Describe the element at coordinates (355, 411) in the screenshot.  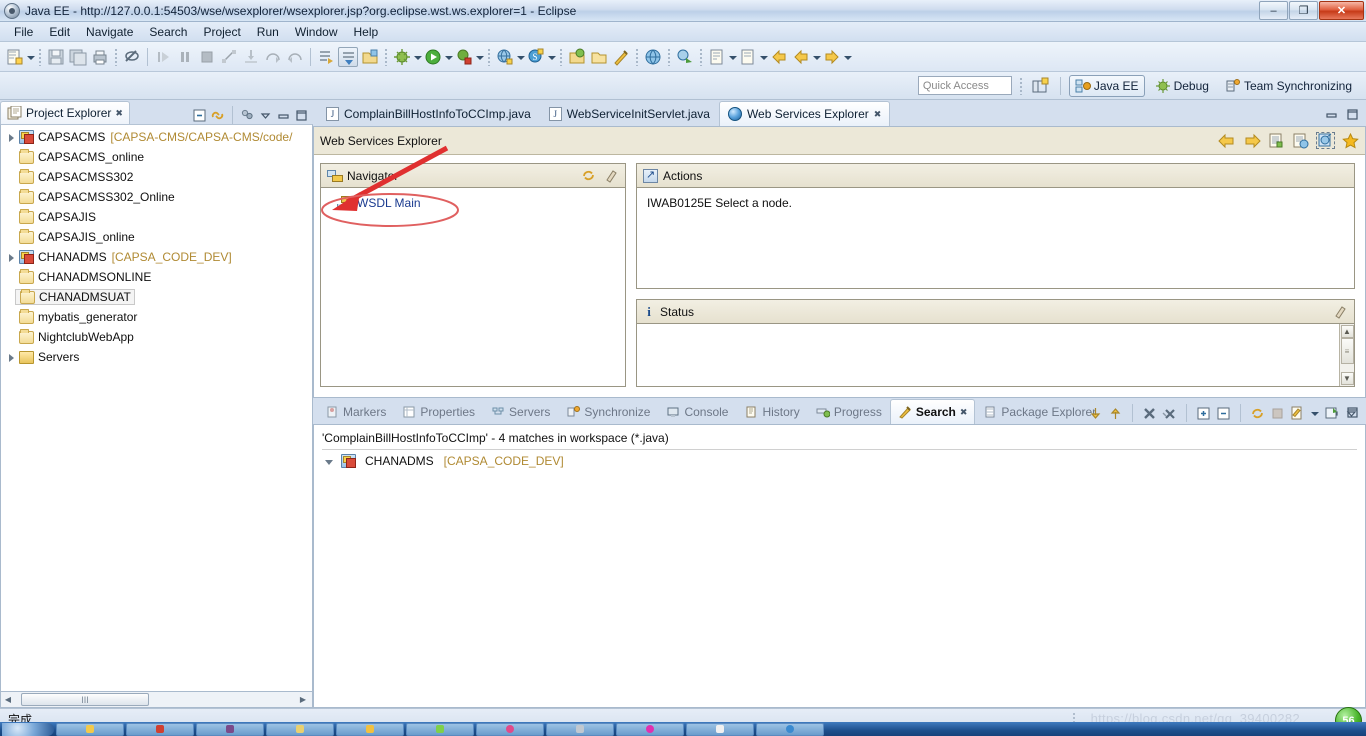
I see `bottom-tab-markers: Markers` at that location.